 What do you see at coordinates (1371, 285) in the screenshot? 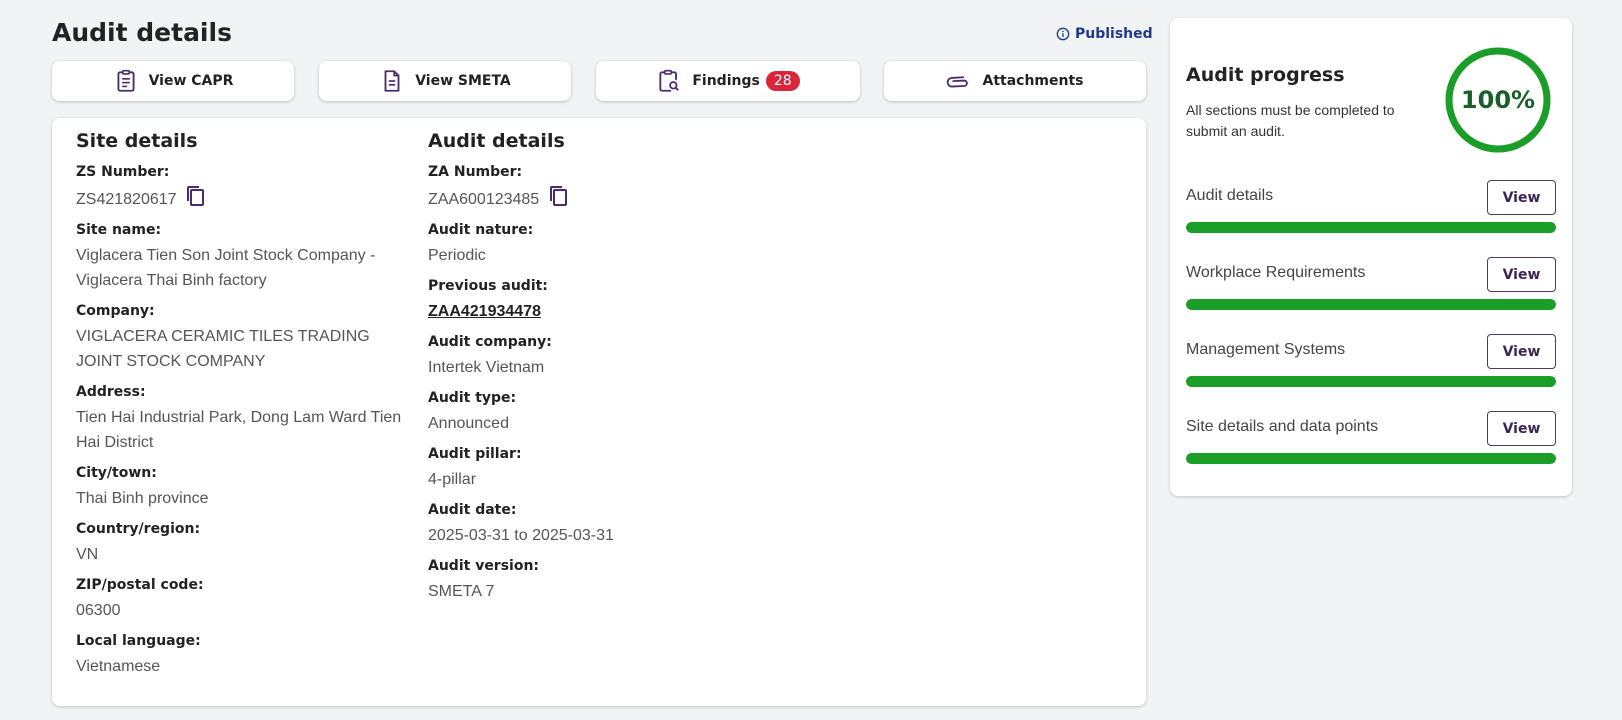
I see `progress-row-workplace-requirements: Workplace Requirements View` at bounding box center [1371, 285].